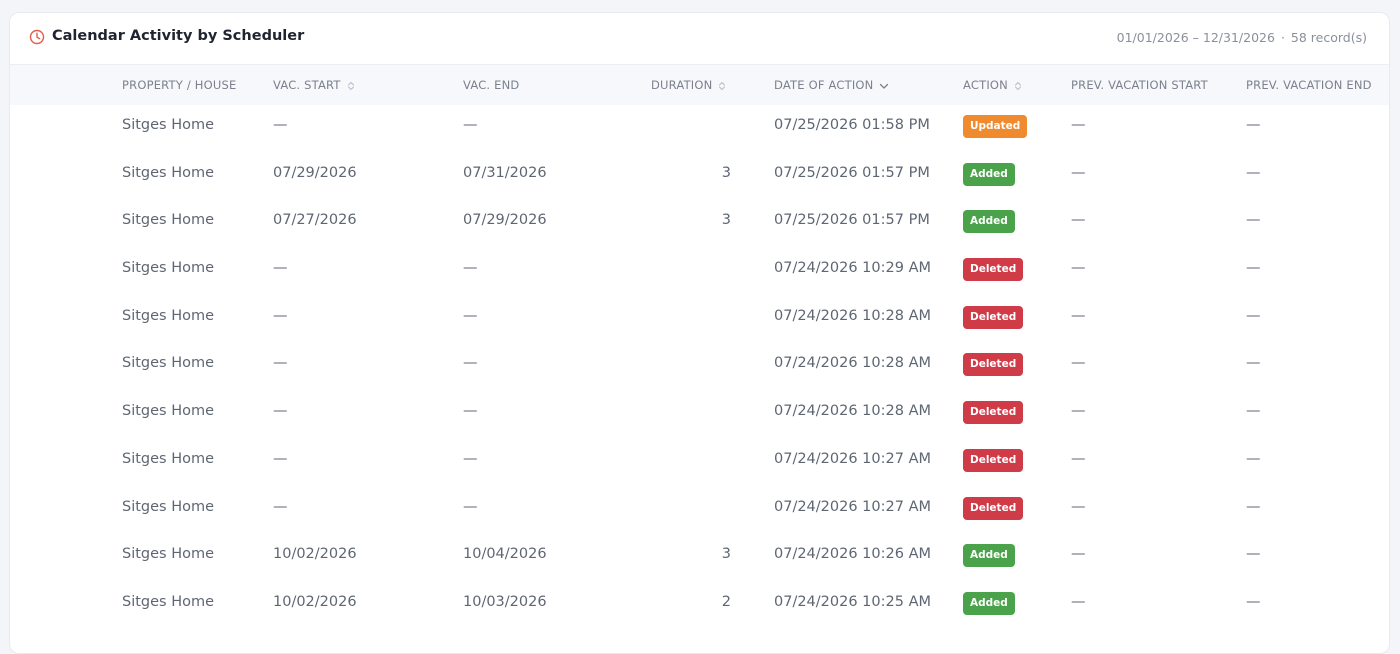 This screenshot has width=1400, height=654. I want to click on column-header-label: VAC. END, so click(491, 85).